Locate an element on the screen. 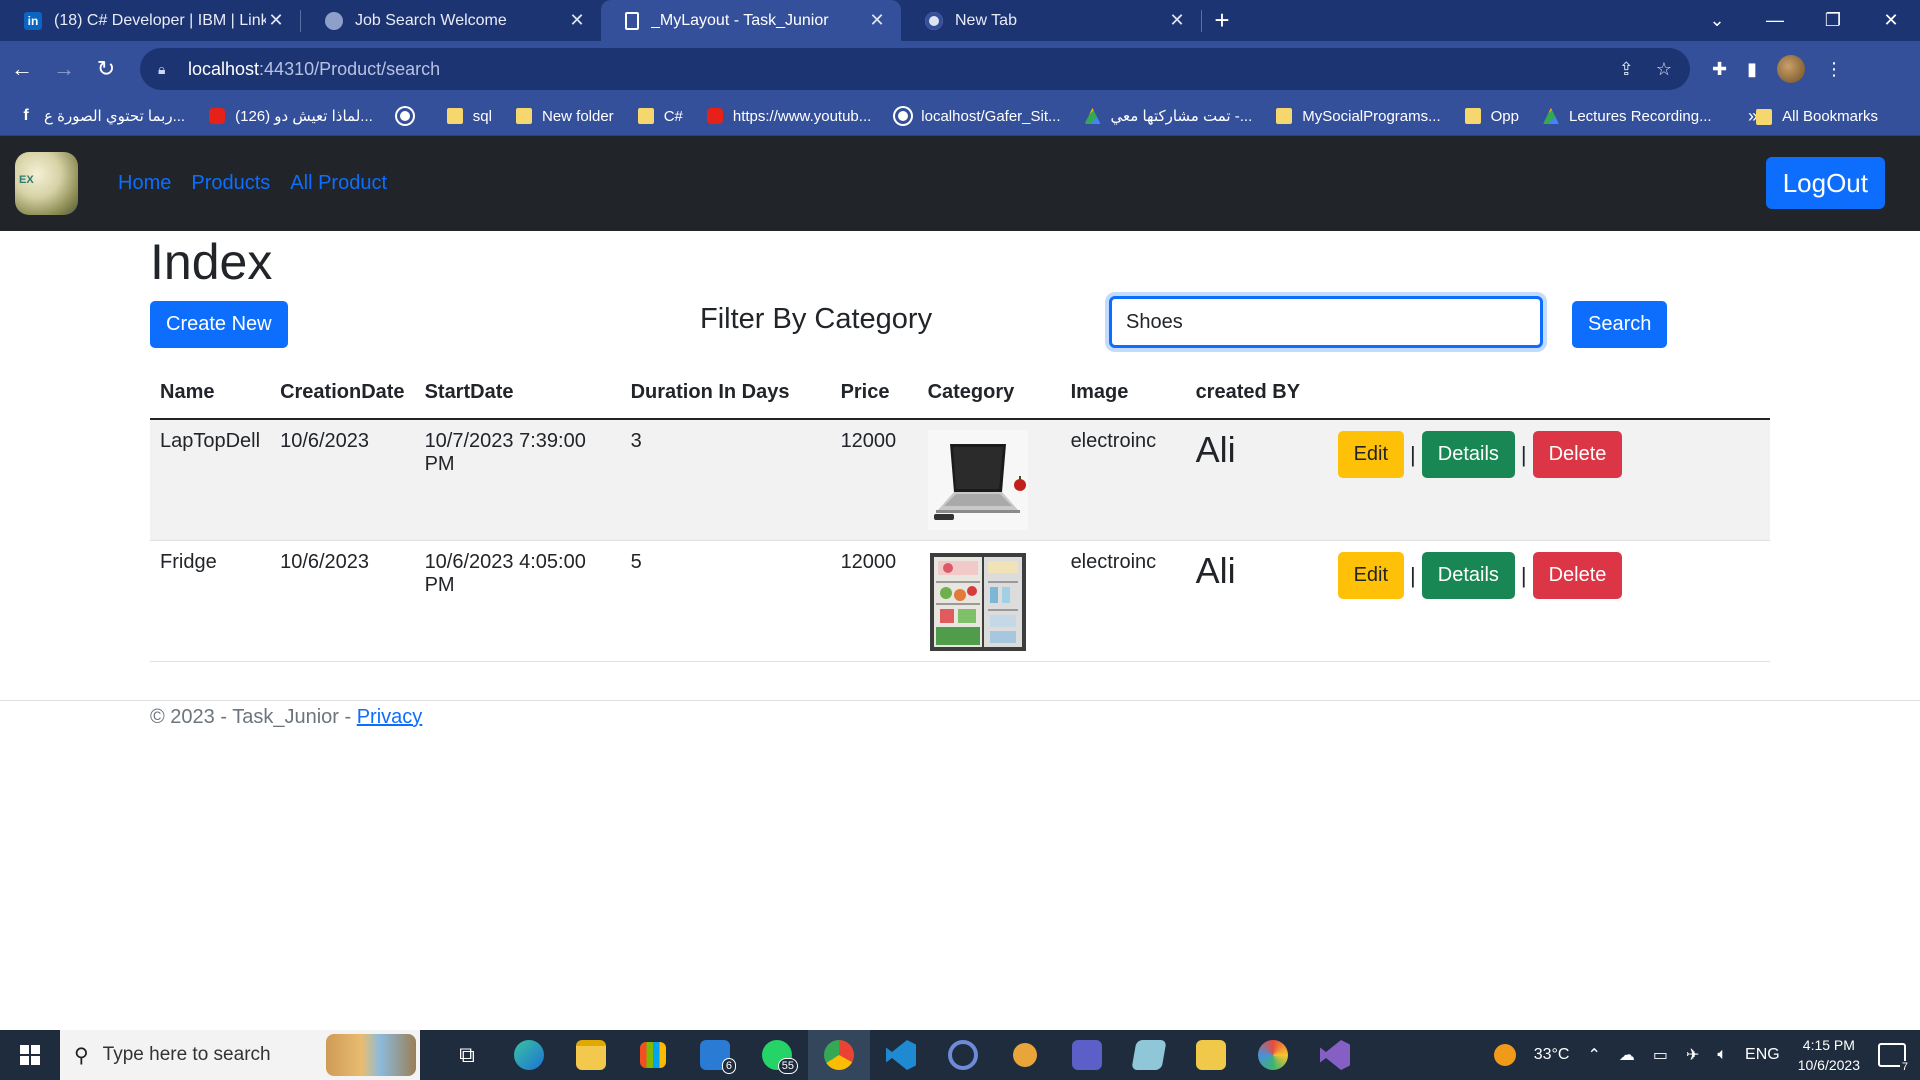  paint-icon is located at coordinates (1273, 1055).